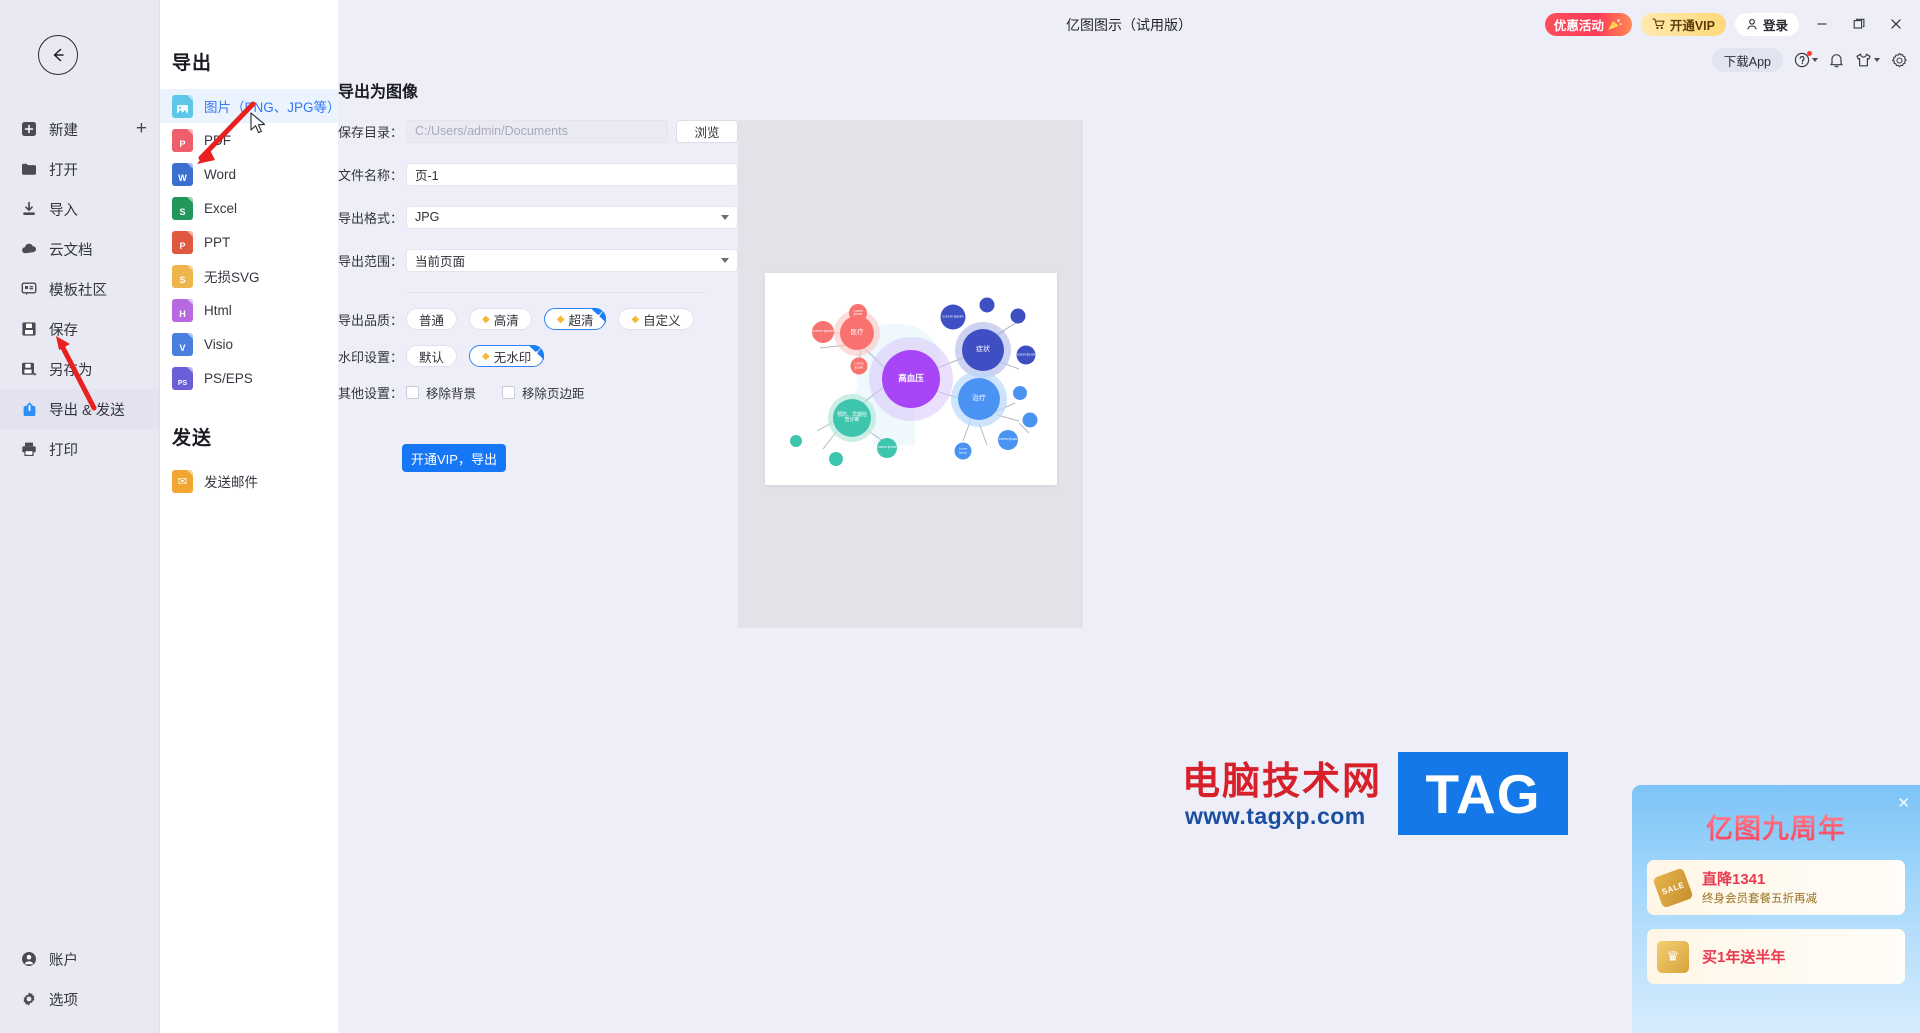  Describe the element at coordinates (231, 482) in the screenshot. I see `format-item-label: 发送邮件` at that location.